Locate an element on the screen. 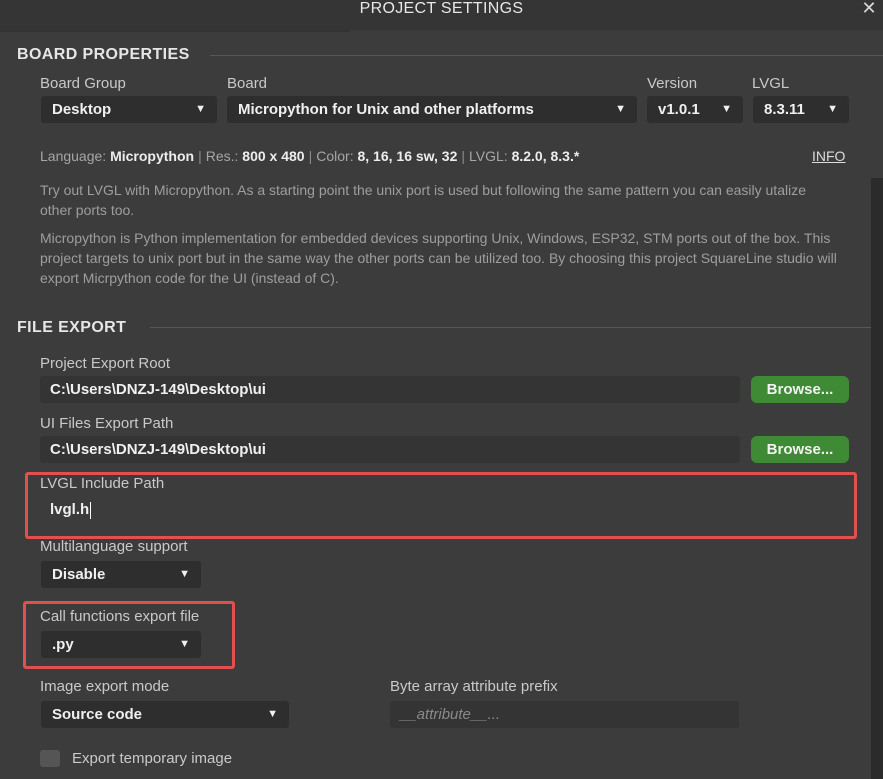 This screenshot has width=883, height=779. title-bar: PROJECT SETTINGS ✕ is located at coordinates (441, 15).